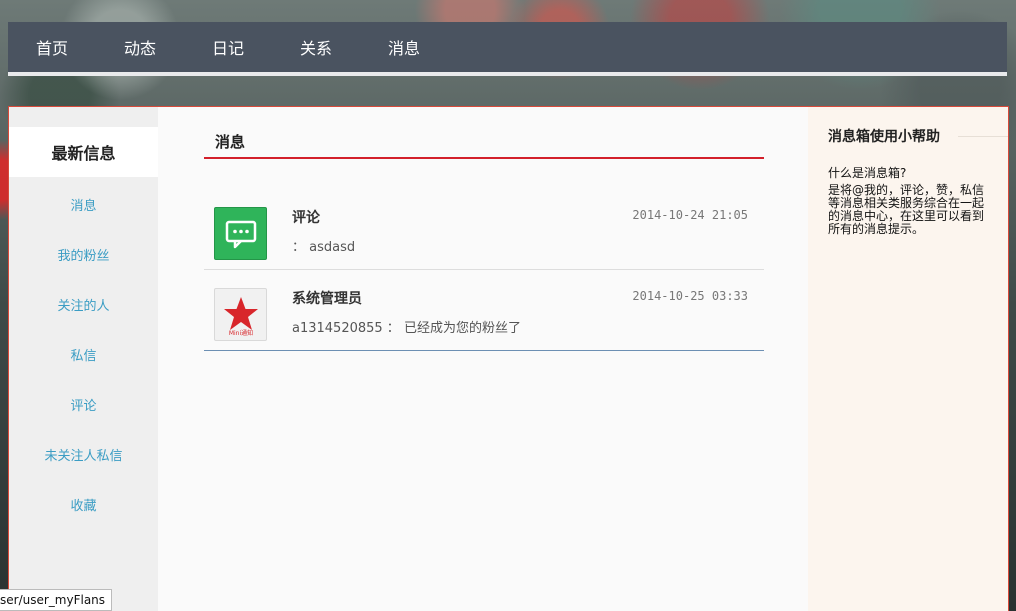 This screenshot has height=611, width=1016. What do you see at coordinates (324, 247) in the screenshot?
I see `message-text: ： asdasd` at bounding box center [324, 247].